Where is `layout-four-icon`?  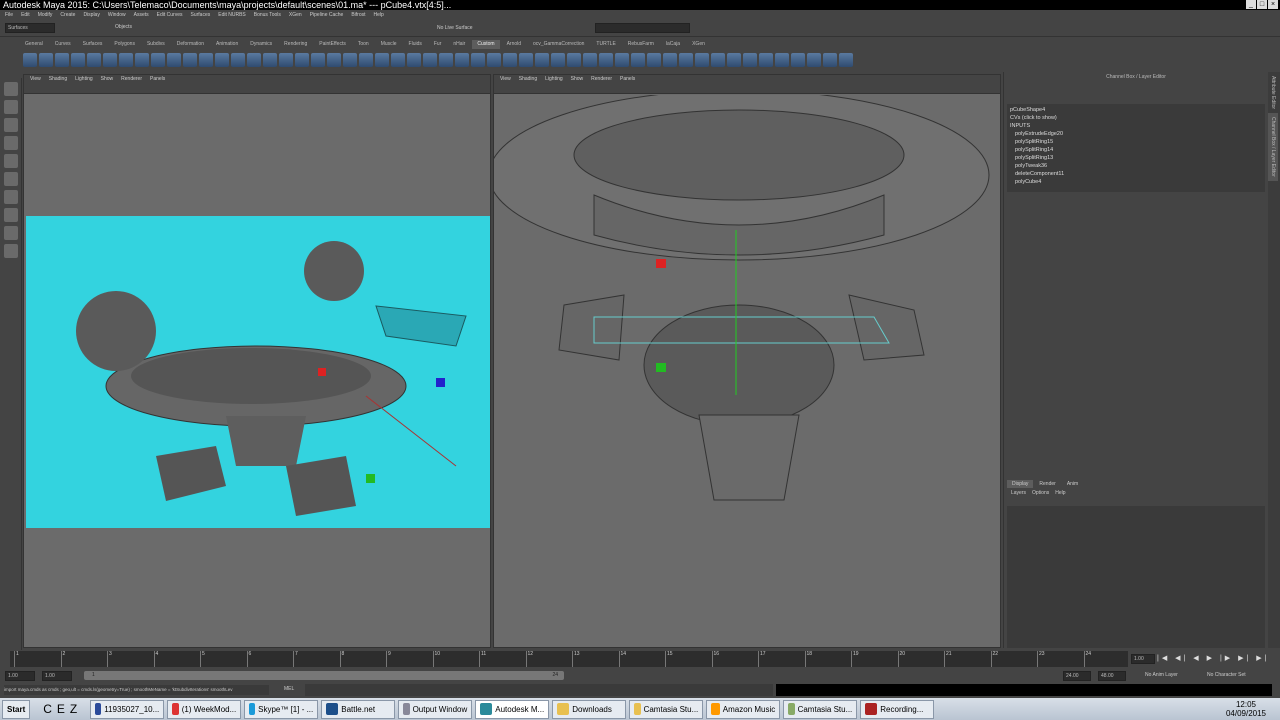 layout-four-icon is located at coordinates (11, 233).